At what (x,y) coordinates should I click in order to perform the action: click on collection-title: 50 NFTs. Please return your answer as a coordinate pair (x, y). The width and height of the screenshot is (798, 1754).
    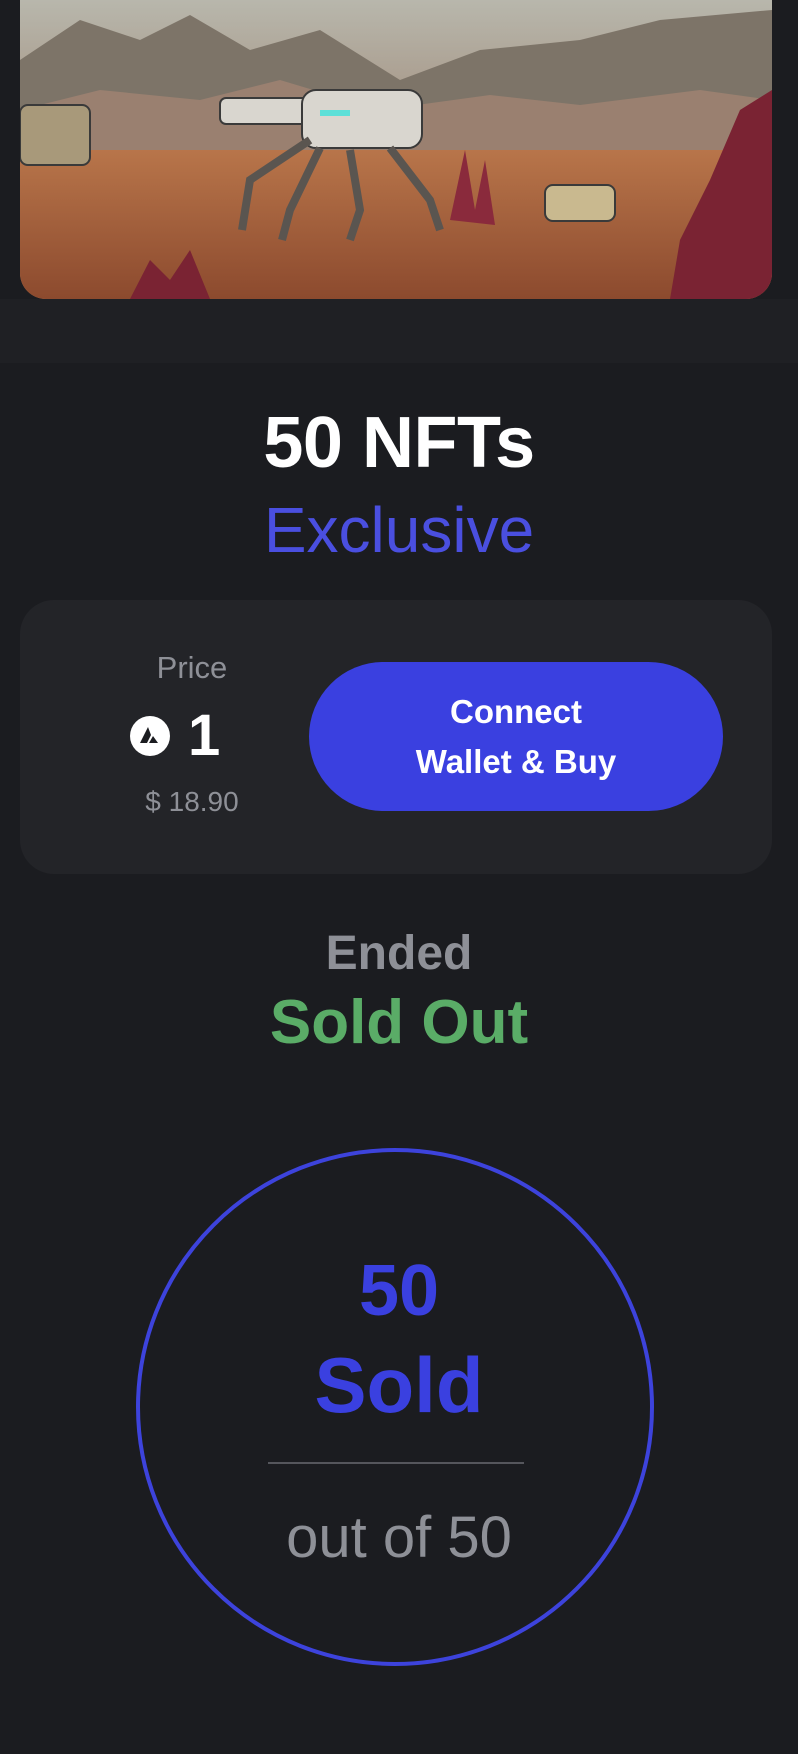
    Looking at the image, I should click on (399, 443).